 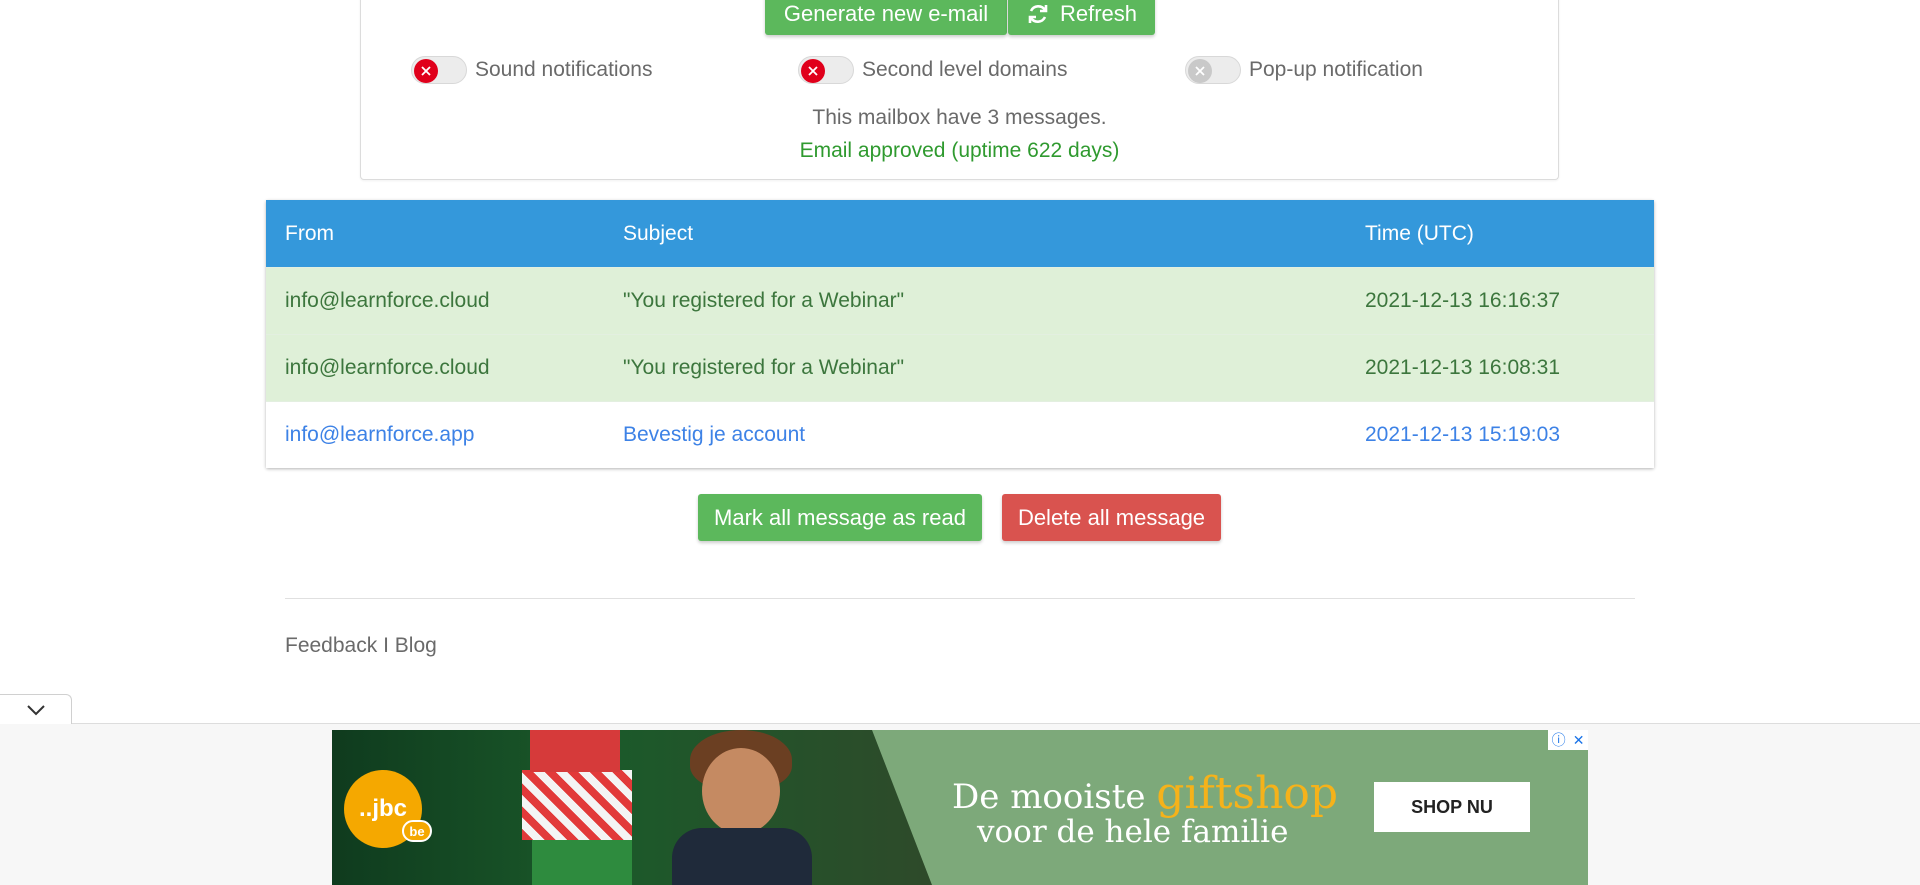 I want to click on close-icon: ✕, so click(x=1579, y=740).